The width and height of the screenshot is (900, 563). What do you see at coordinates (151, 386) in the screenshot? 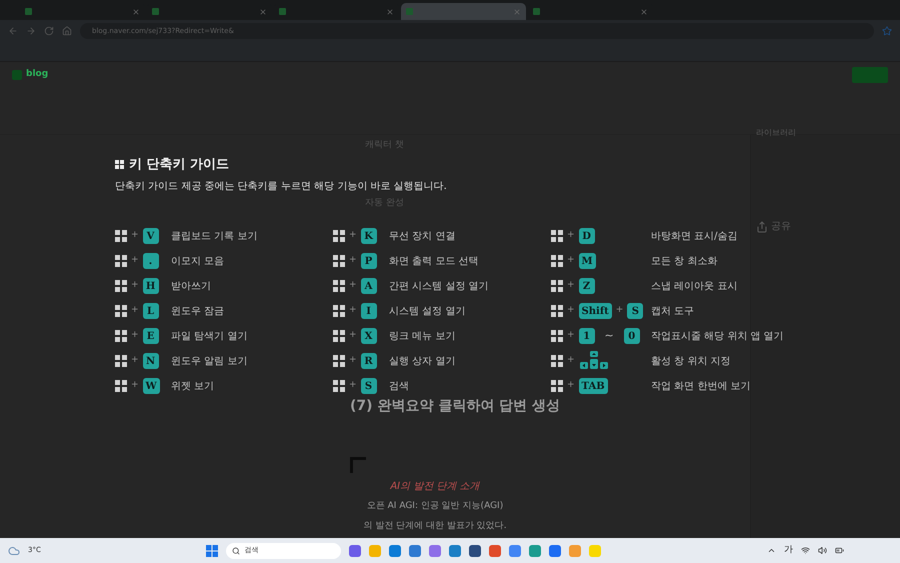
I see `keycap: W` at bounding box center [151, 386].